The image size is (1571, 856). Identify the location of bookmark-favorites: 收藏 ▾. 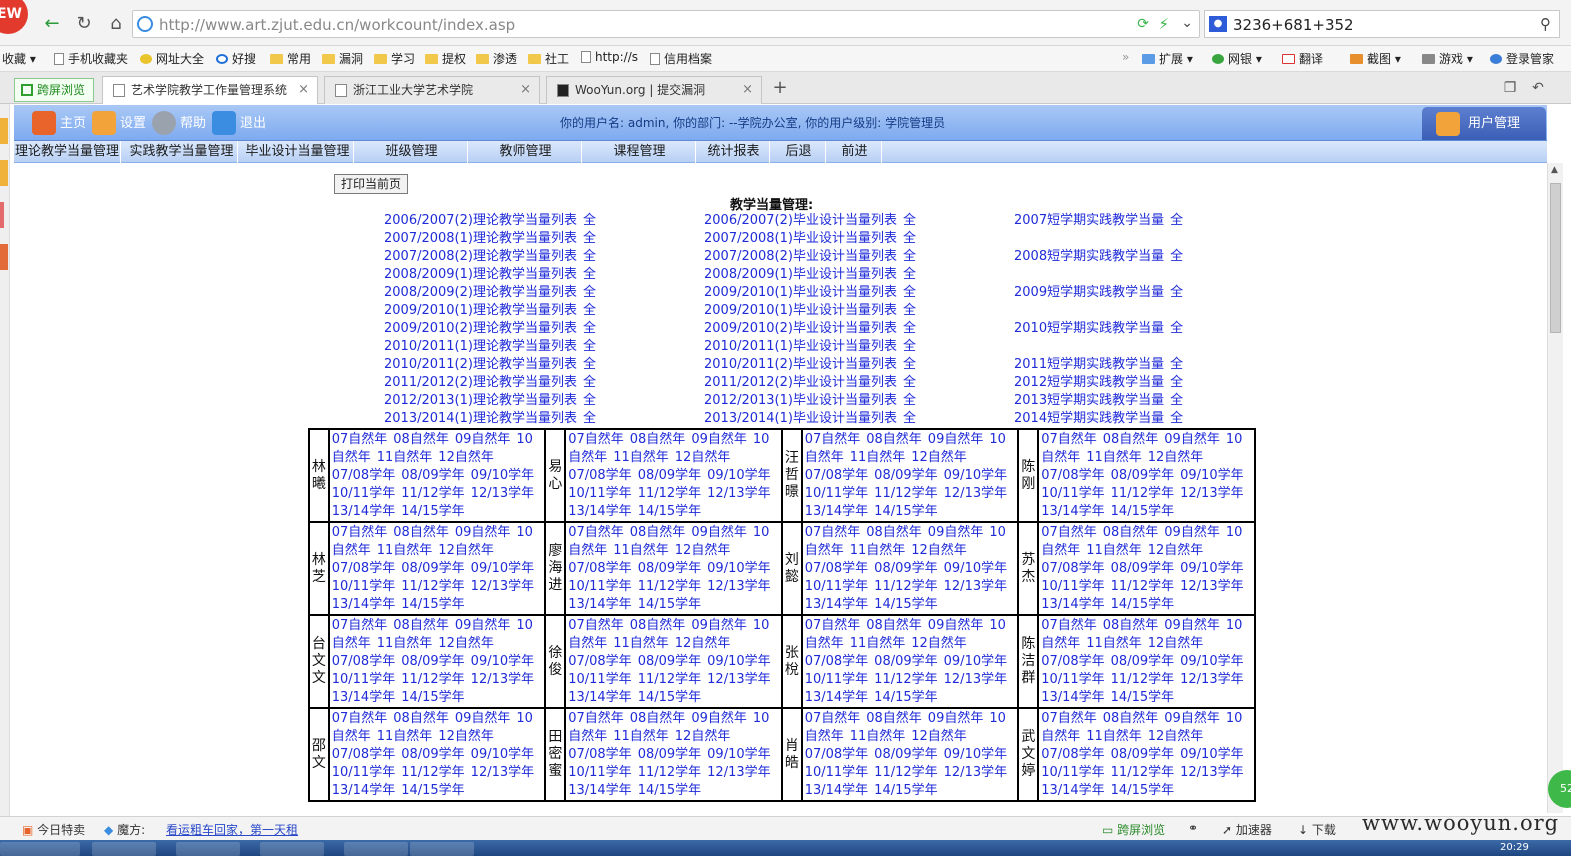
(19, 58).